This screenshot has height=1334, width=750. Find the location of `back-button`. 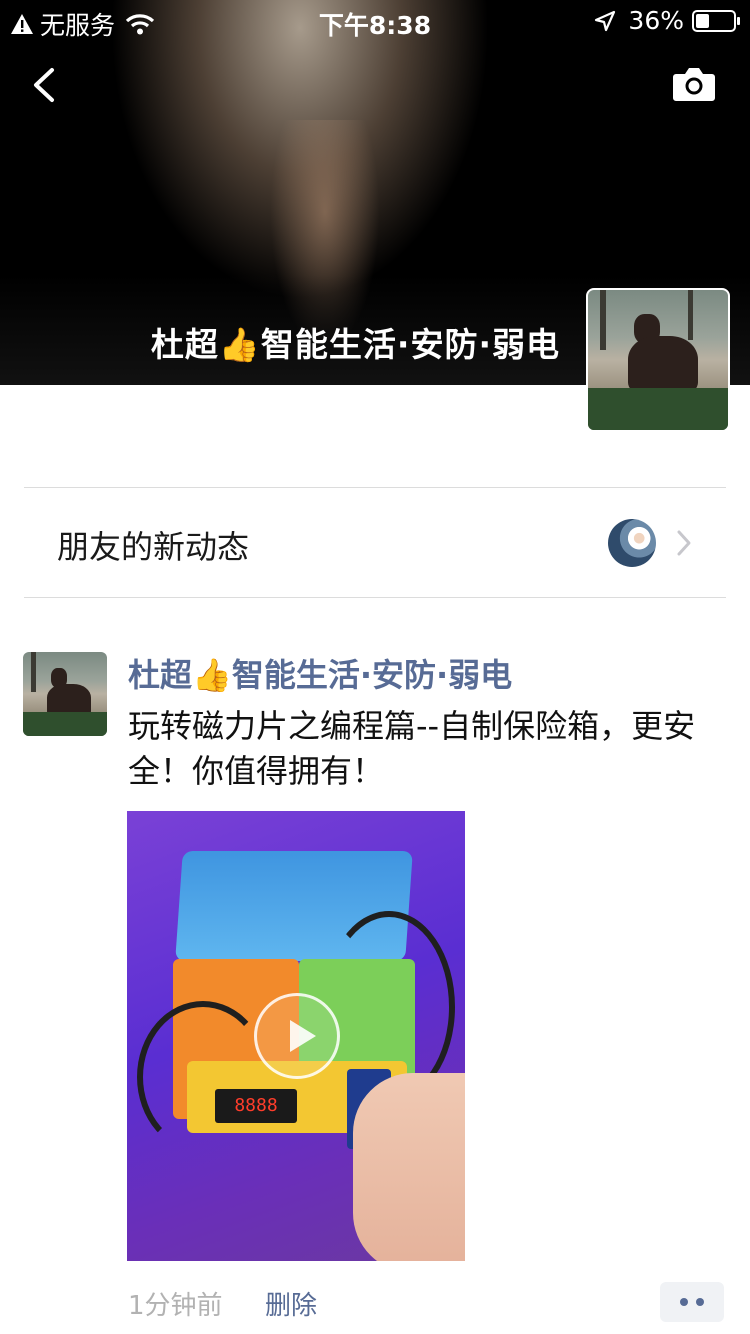

back-button is located at coordinates (46, 85).